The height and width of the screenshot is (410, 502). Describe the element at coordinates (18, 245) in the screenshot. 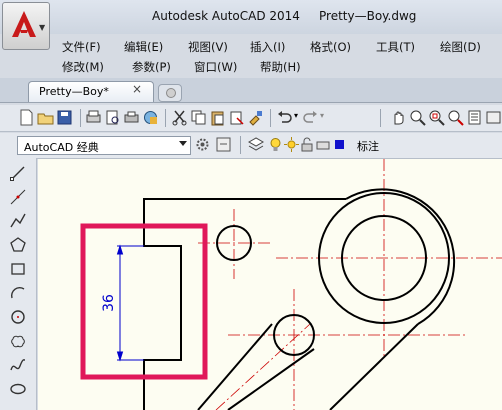

I see `polygon-tool-icon` at that location.